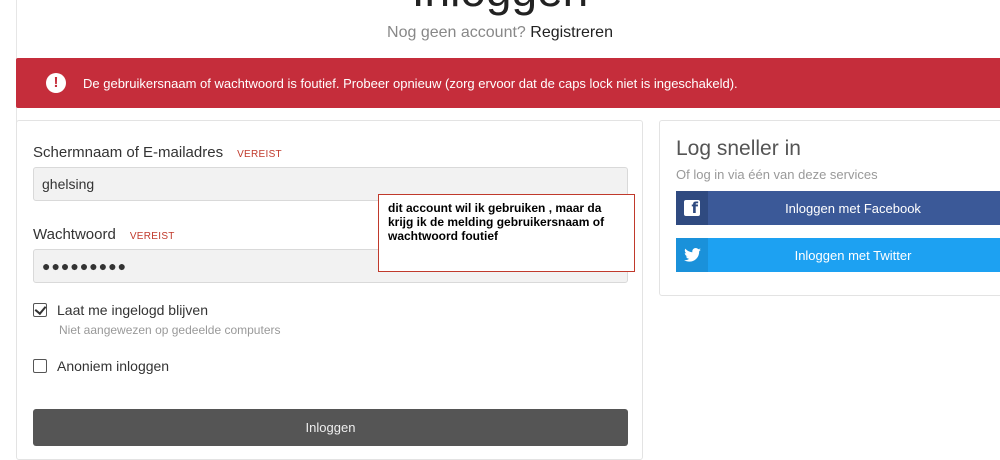 Image resolution: width=1000 pixels, height=460 pixels. What do you see at coordinates (692, 255) in the screenshot?
I see `twitter-icon` at bounding box center [692, 255].